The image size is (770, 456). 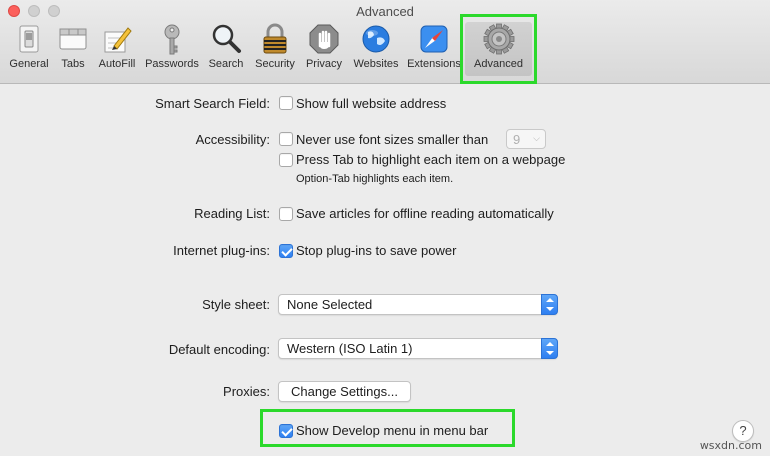 What do you see at coordinates (212, 103) in the screenshot?
I see `smart-search-label: Smart Search Field:` at bounding box center [212, 103].